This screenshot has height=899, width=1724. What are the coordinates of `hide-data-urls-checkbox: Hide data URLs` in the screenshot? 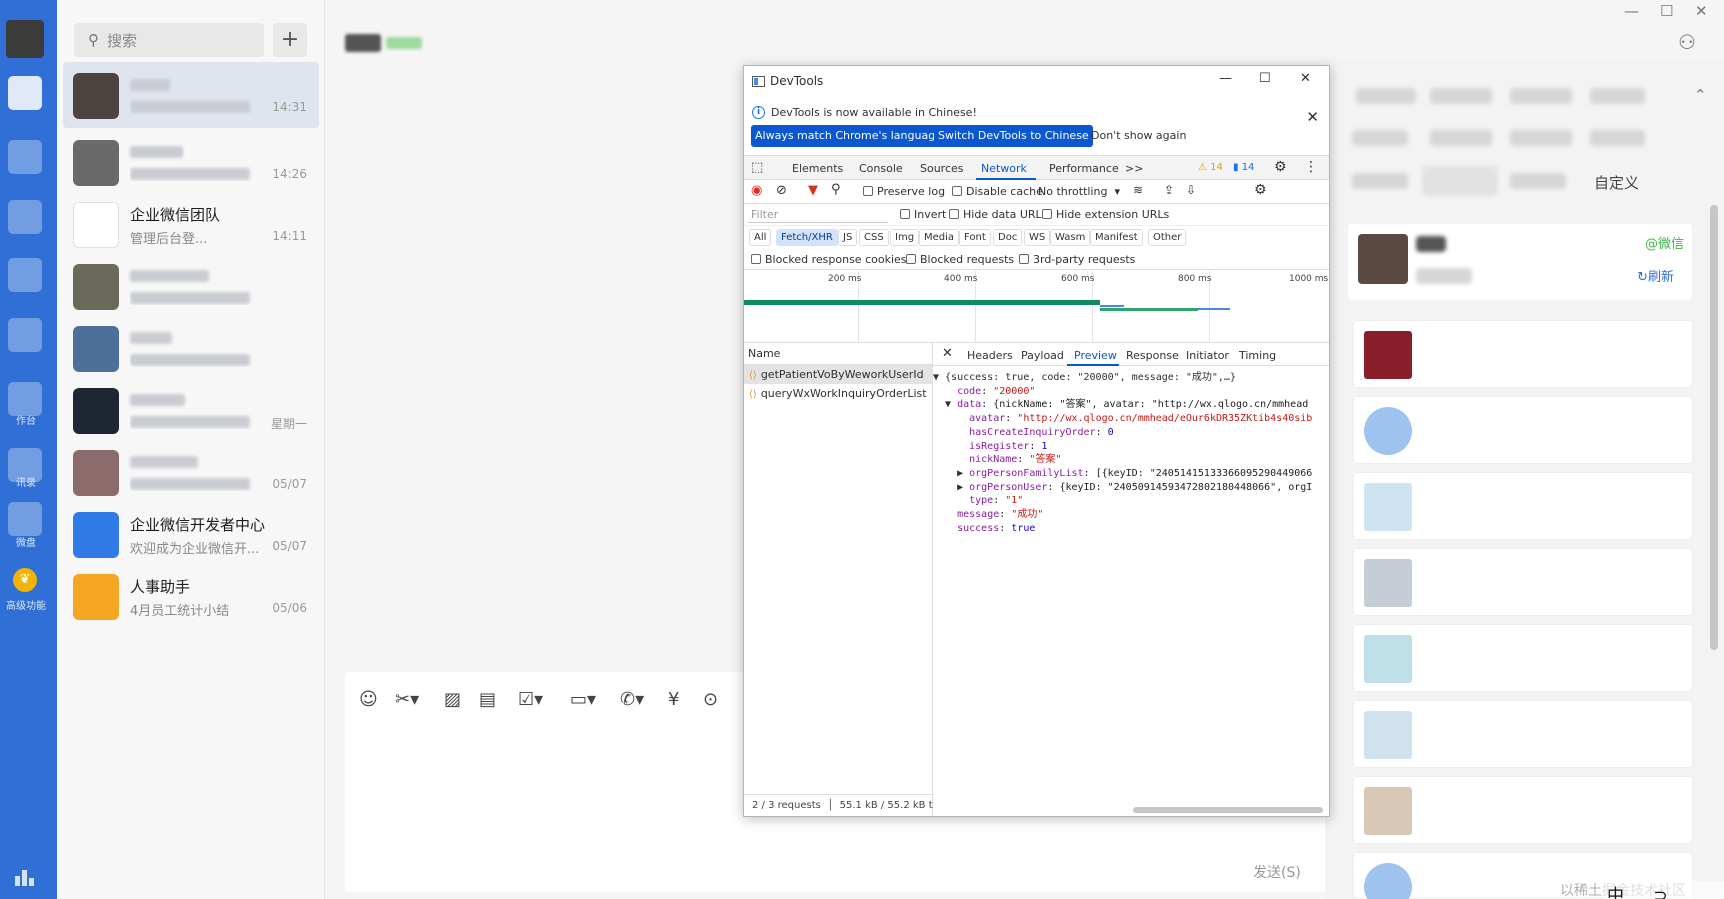 It's located at (998, 214).